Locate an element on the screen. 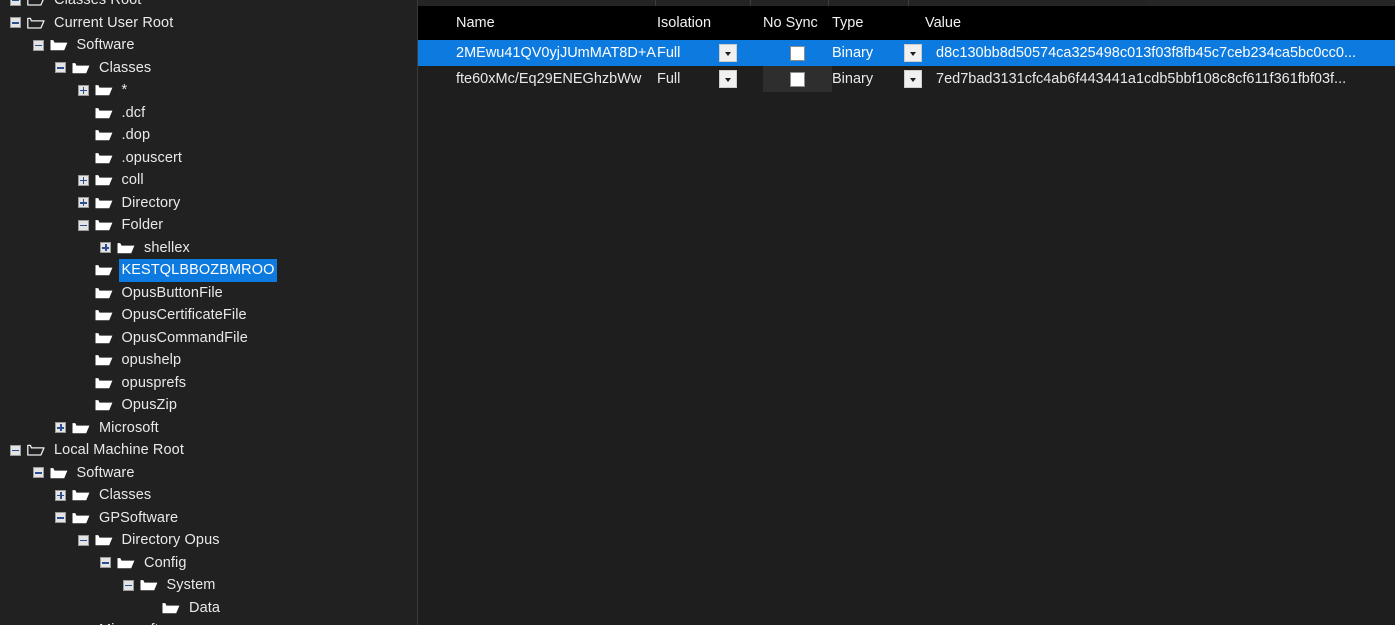 The width and height of the screenshot is (1395, 625). tree-item-label: Directory is located at coordinates (151, 202).